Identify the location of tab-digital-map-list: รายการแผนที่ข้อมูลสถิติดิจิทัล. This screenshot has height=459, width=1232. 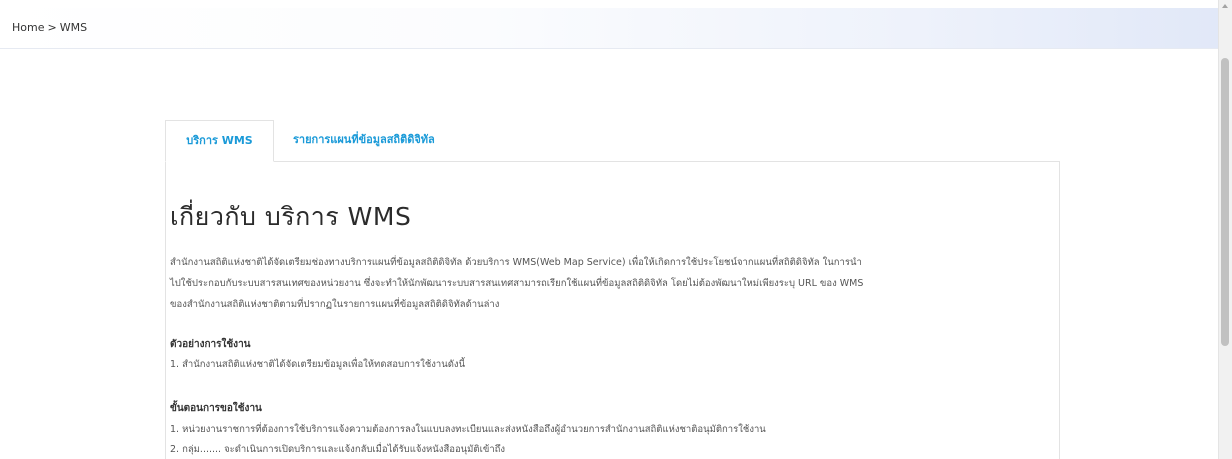
(364, 141).